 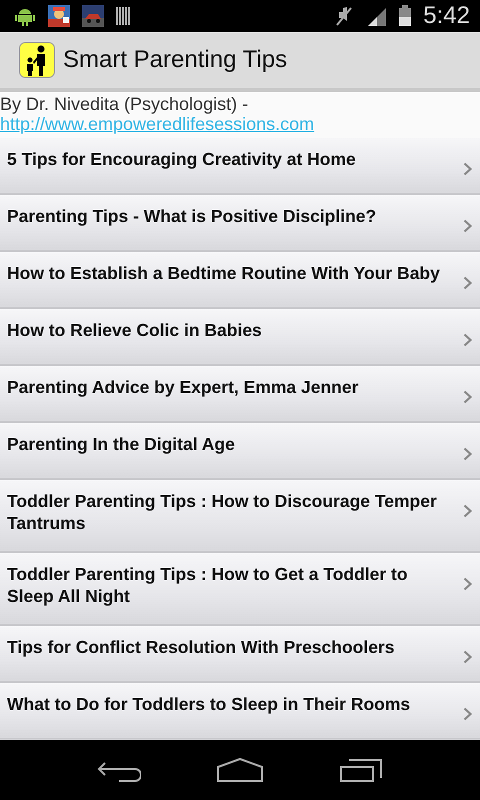 What do you see at coordinates (240, 280) in the screenshot?
I see `article-item: How to Establish a Bedtime Routine With Your Baby` at bounding box center [240, 280].